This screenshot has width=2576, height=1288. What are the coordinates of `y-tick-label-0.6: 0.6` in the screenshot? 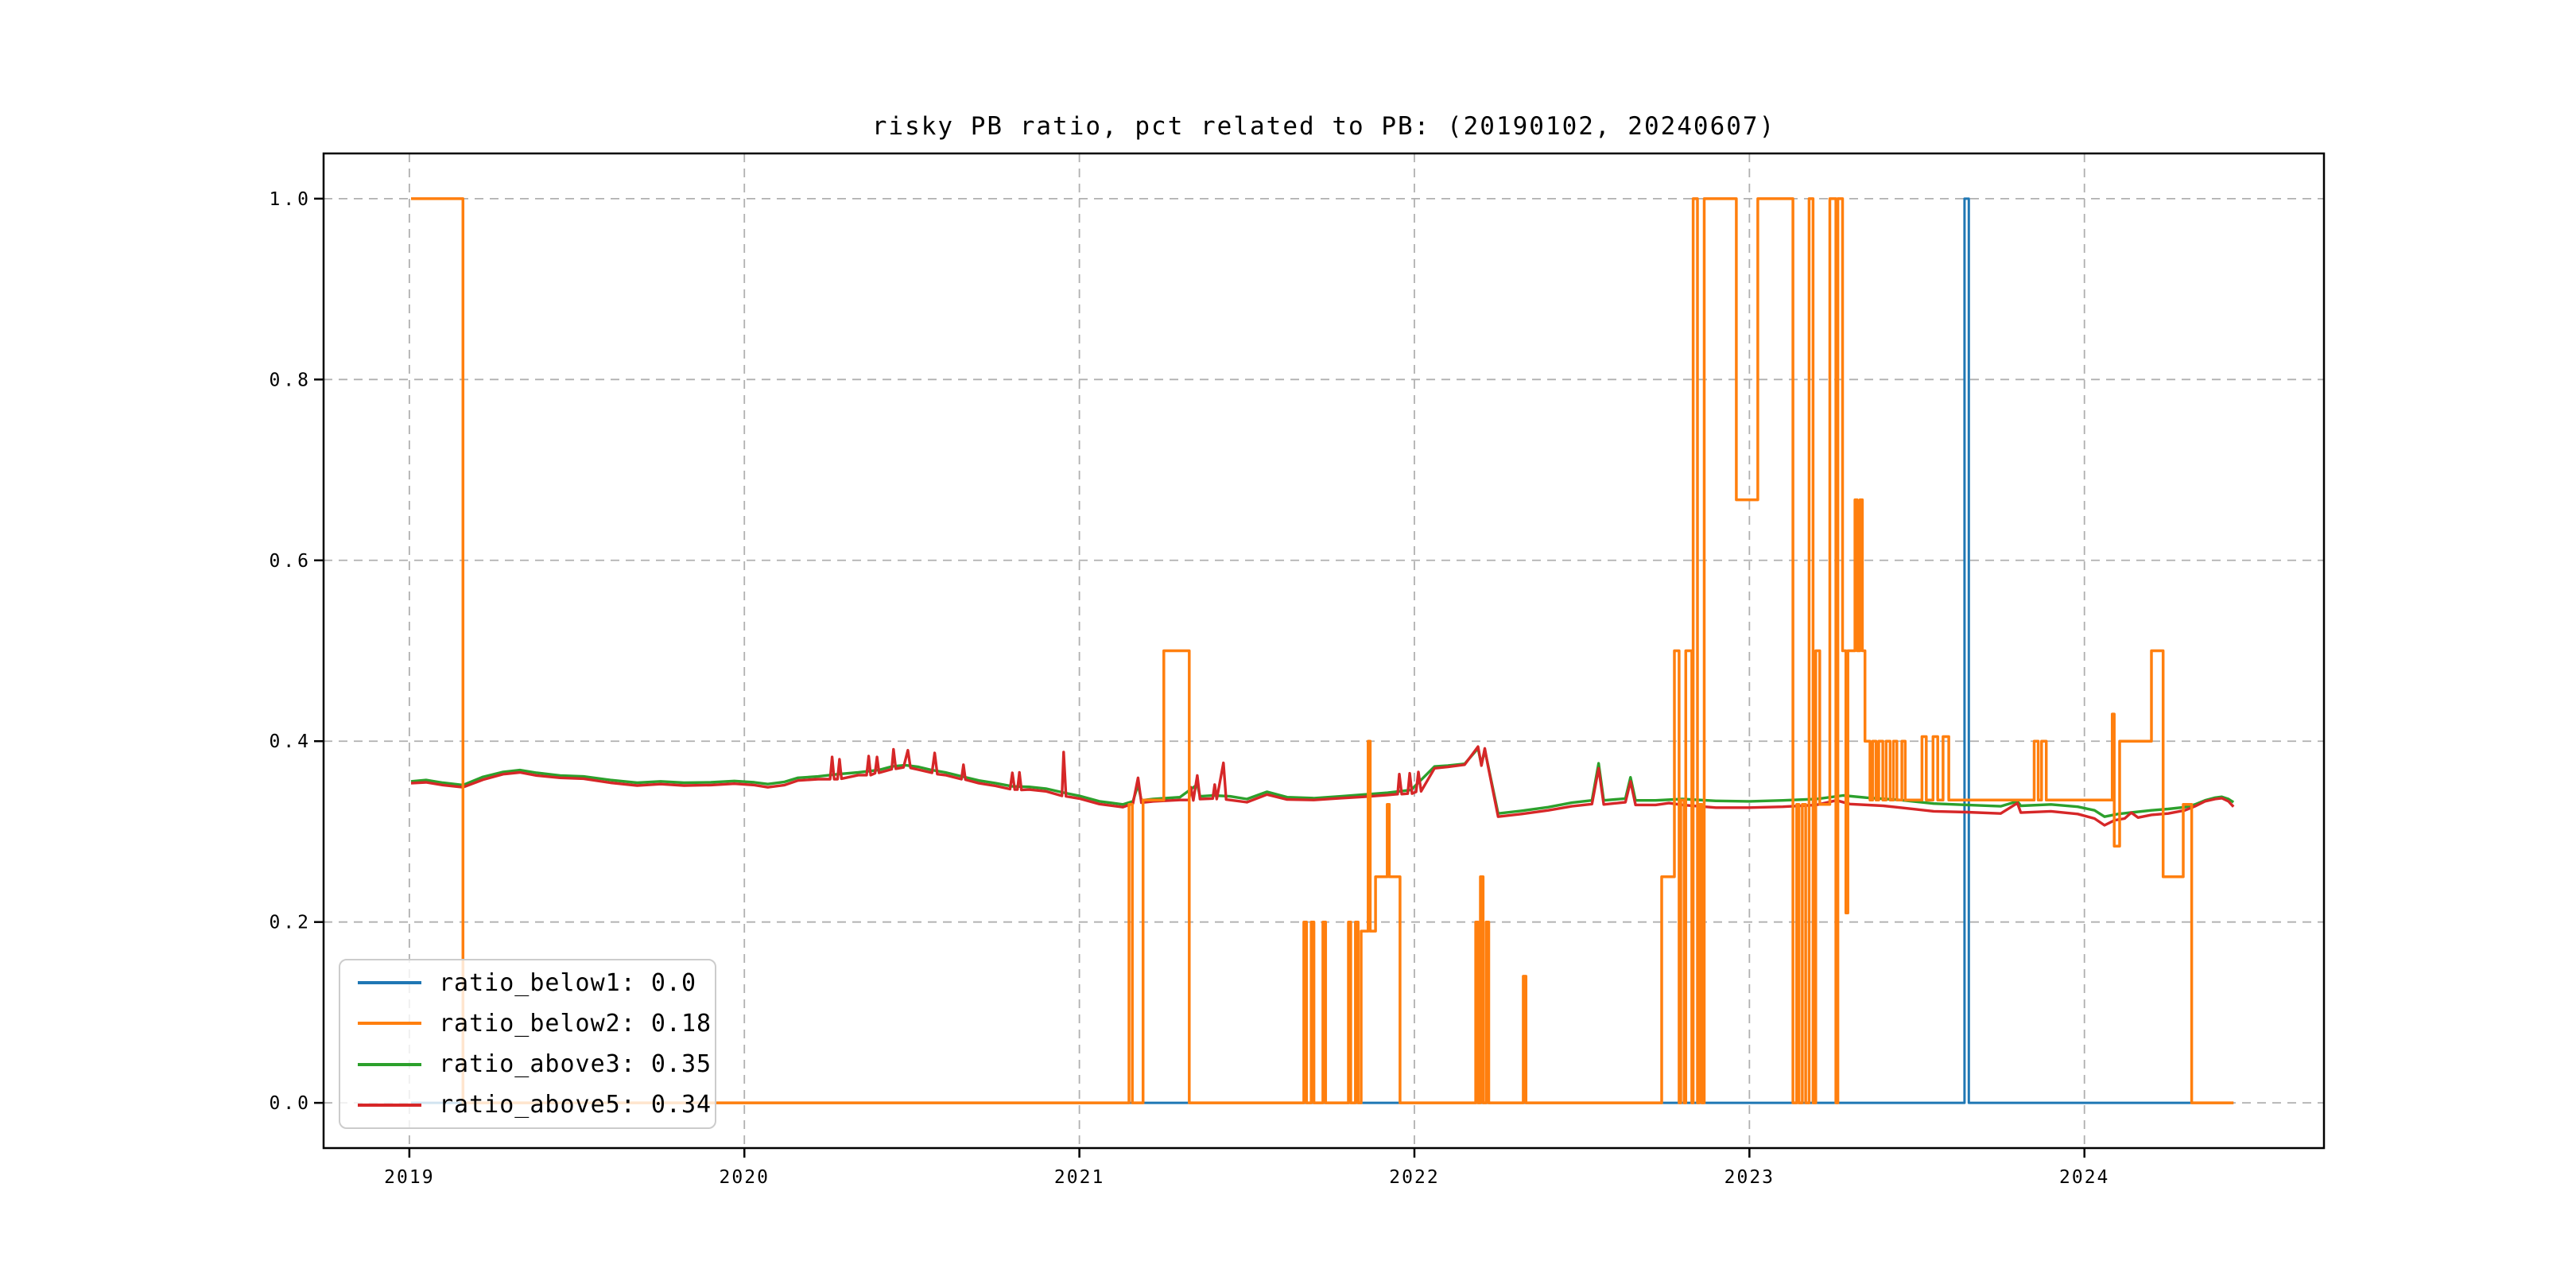 It's located at (291, 562).